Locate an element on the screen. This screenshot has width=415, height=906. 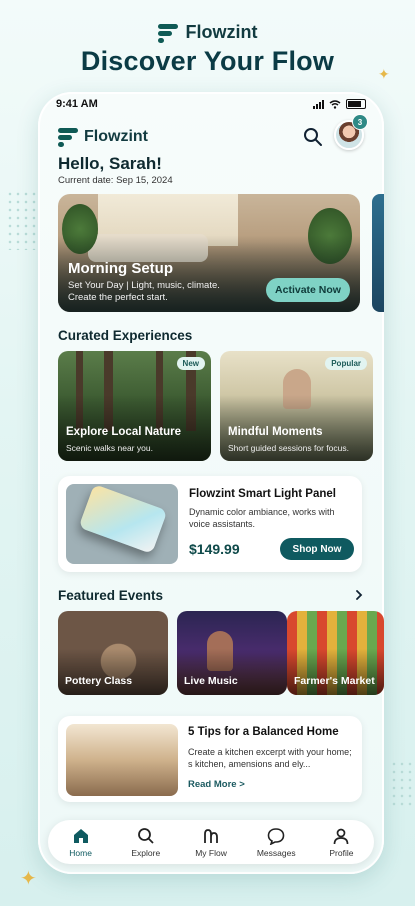
event-label: Pottery Class is located at coordinates (99, 681).